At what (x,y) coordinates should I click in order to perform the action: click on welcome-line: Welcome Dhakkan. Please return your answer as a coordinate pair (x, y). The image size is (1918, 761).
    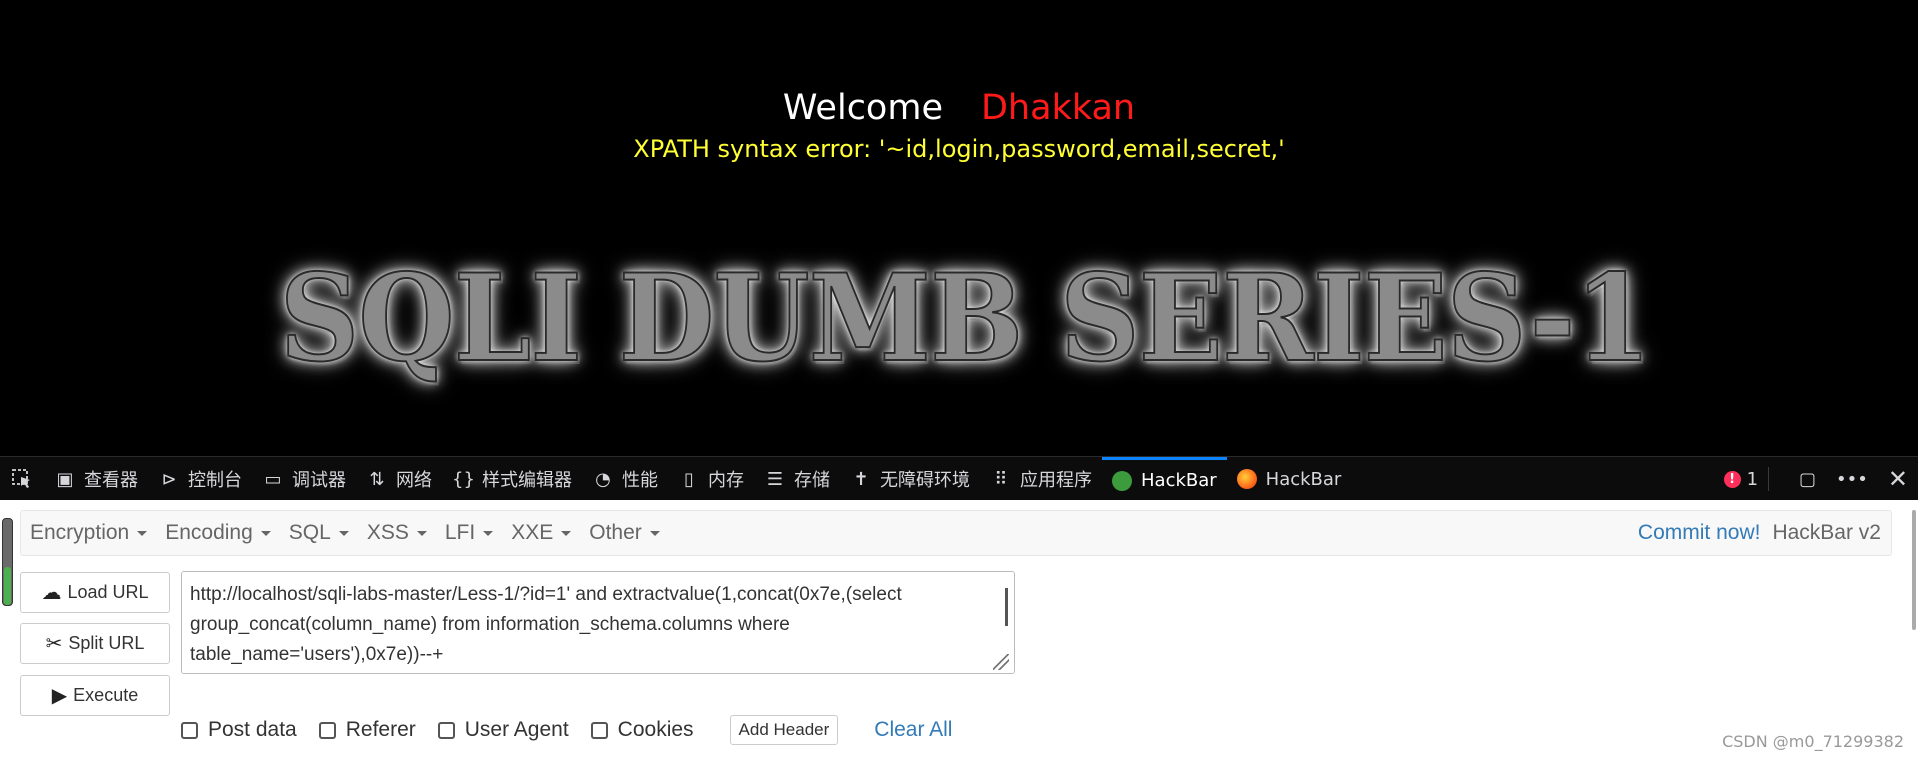
    Looking at the image, I should click on (959, 108).